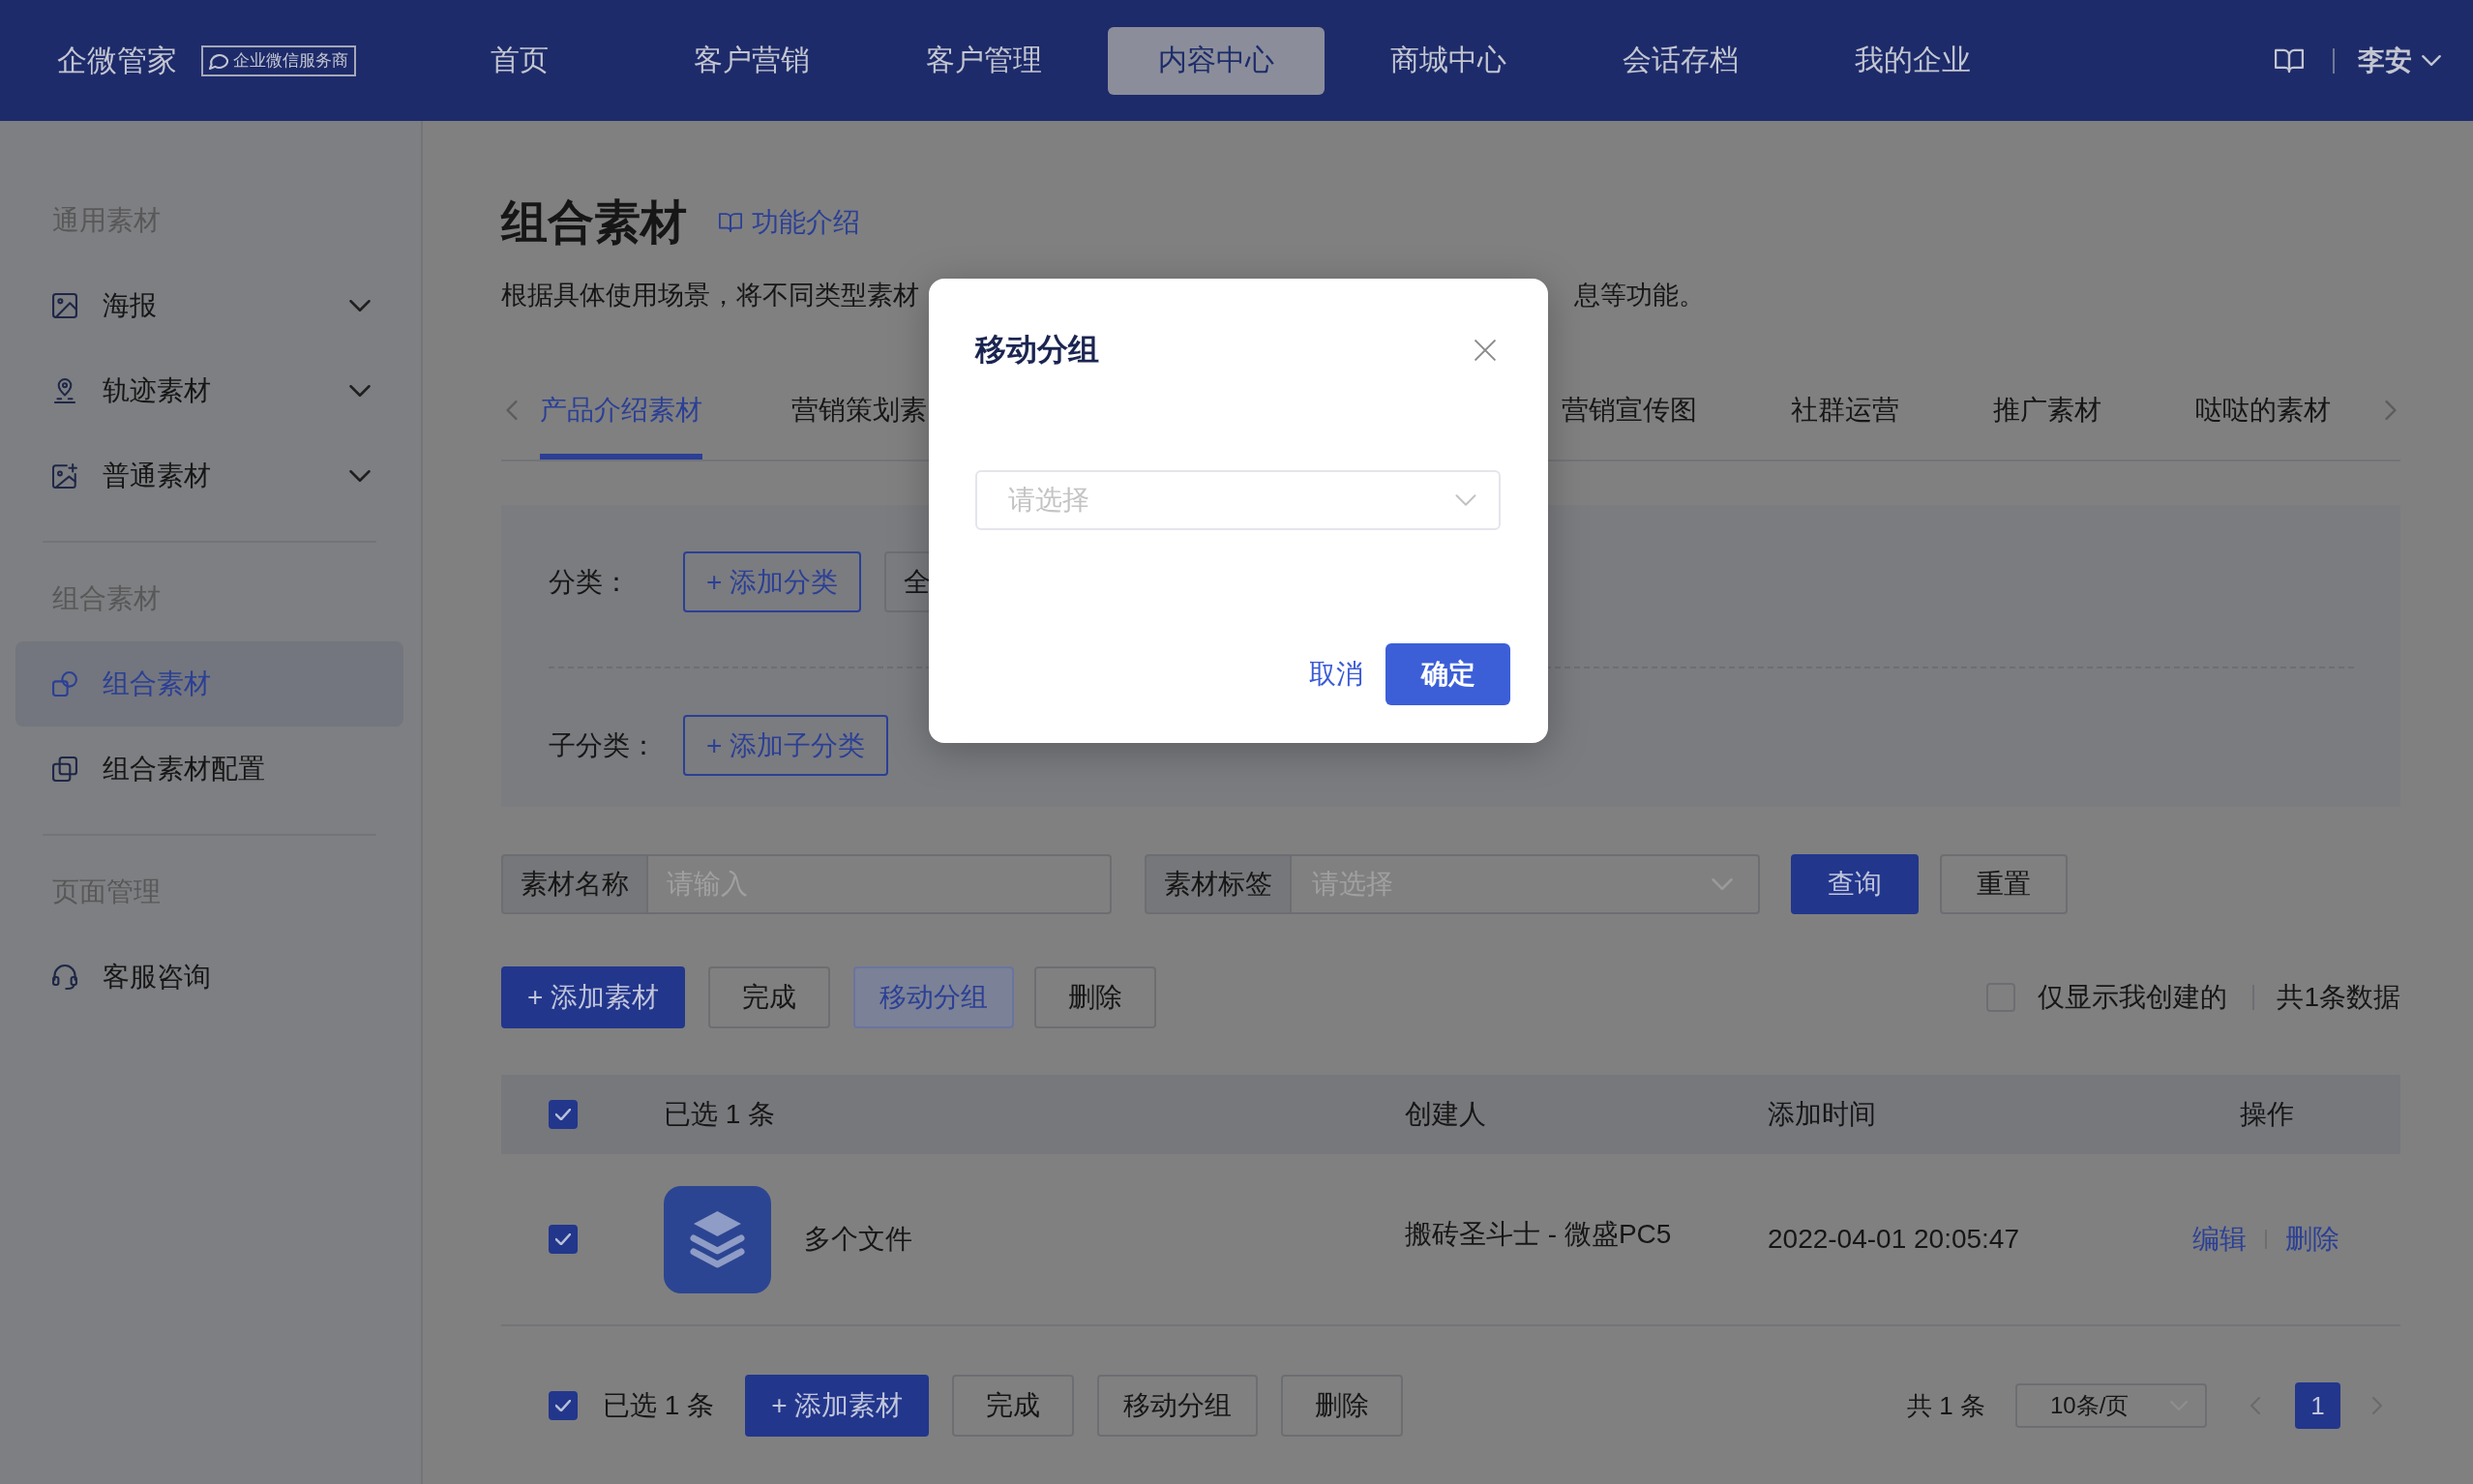 The height and width of the screenshot is (1484, 2473). I want to click on toolbar-button: 完成, so click(770, 997).